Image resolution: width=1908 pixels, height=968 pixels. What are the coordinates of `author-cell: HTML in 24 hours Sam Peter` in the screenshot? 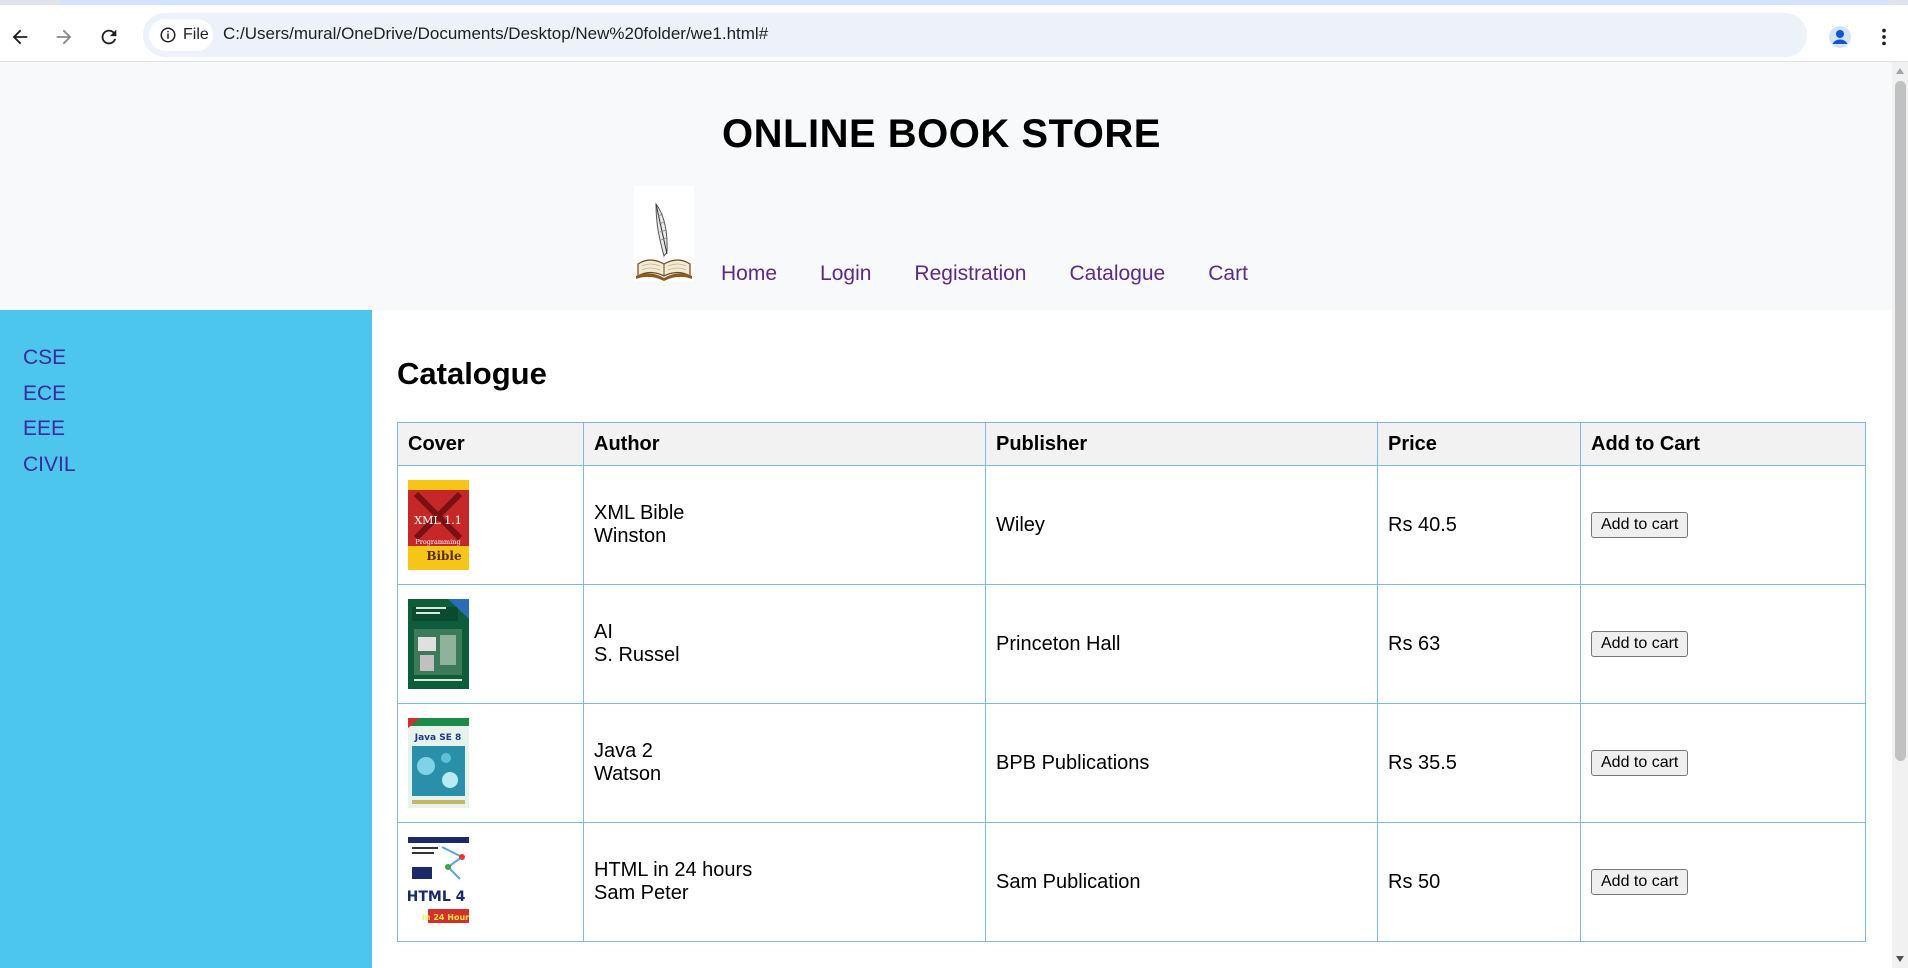 It's located at (784, 882).